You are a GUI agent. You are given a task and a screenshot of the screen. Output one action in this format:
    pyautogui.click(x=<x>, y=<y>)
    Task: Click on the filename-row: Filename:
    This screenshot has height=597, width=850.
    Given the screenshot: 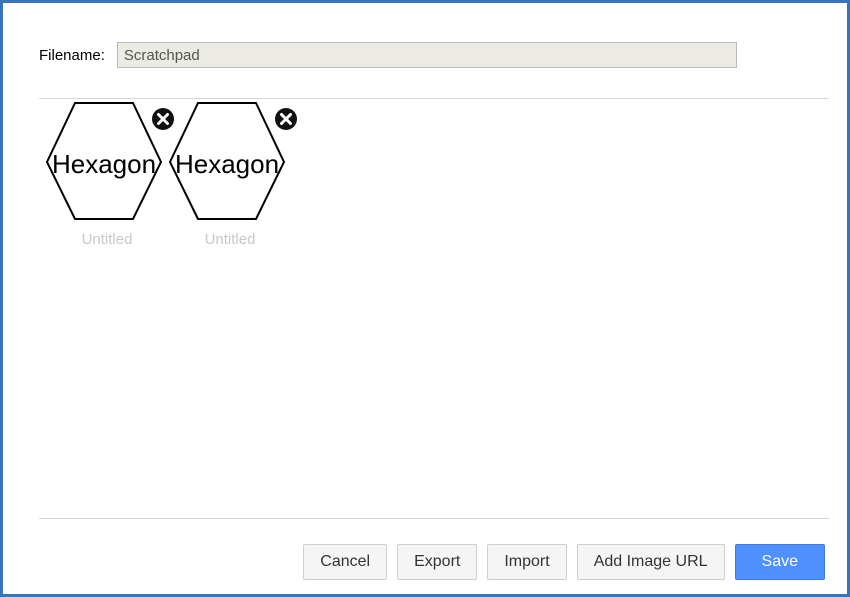 What is the action you would take?
    pyautogui.click(x=388, y=55)
    